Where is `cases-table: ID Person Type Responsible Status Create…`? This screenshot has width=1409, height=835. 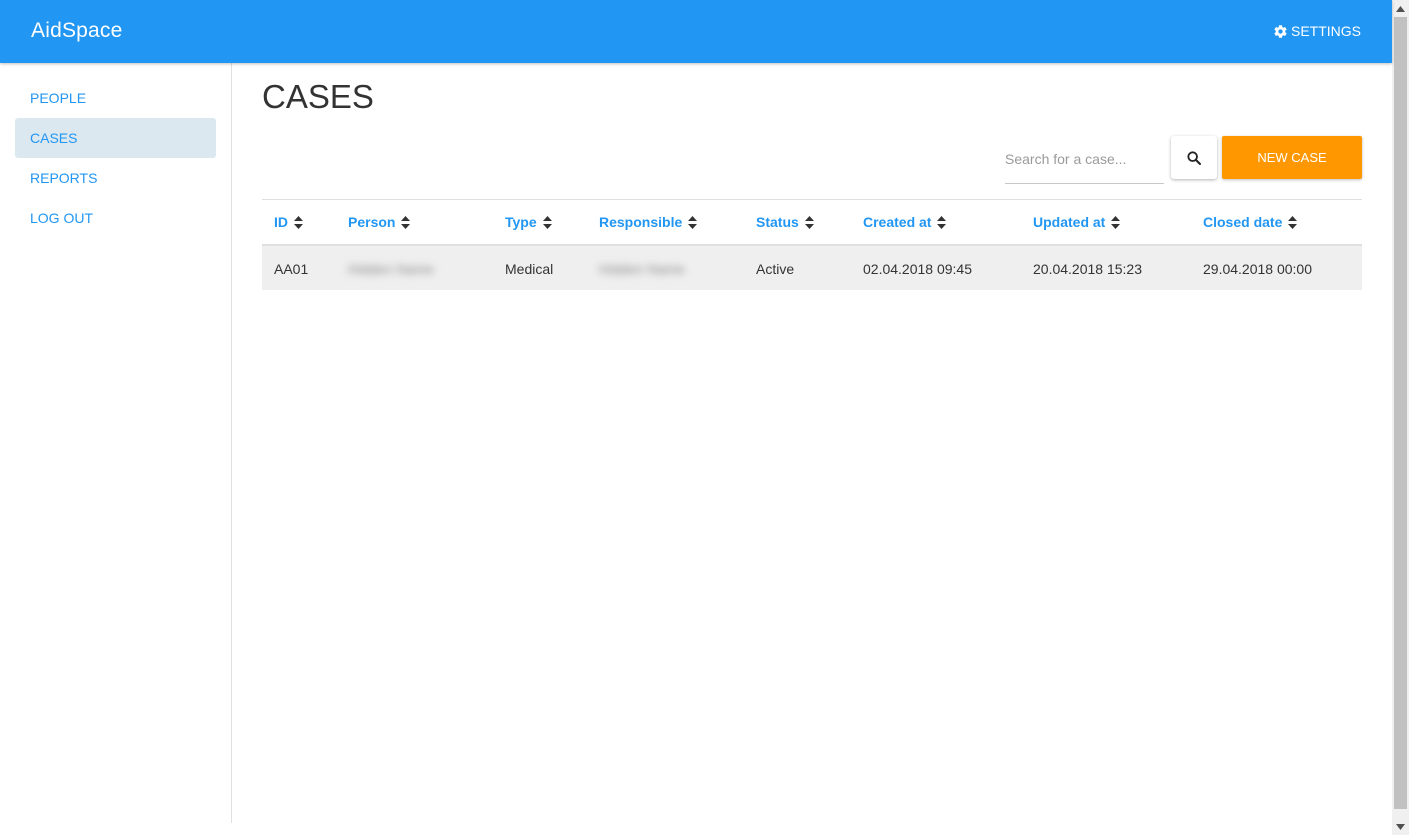
cases-table: ID Person Type Responsible Status Create… is located at coordinates (812, 244).